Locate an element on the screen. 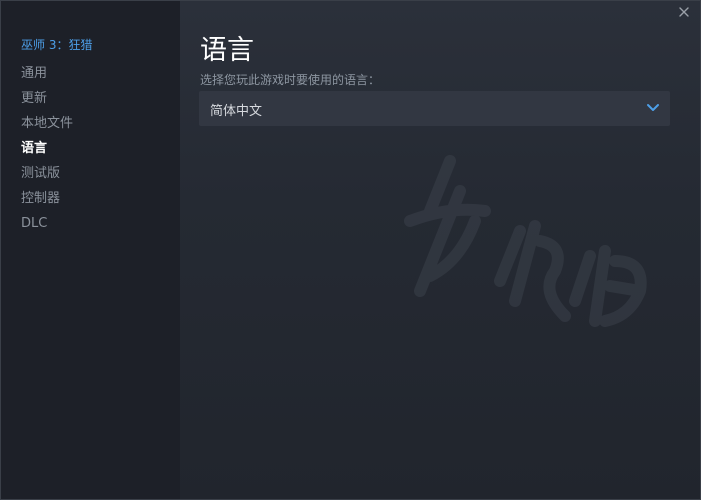 The width and height of the screenshot is (701, 500). sidebar-nav: 通用 更新 本地文件 语言 测试版 控制器 DLC is located at coordinates (47, 151).